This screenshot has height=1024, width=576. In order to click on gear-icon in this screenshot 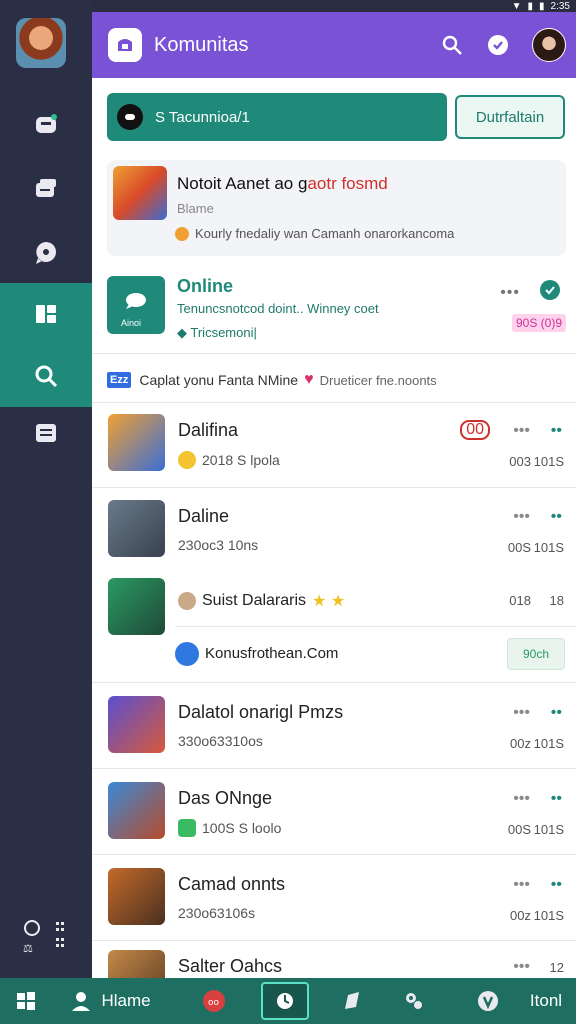, I will do `click(414, 1001)`.